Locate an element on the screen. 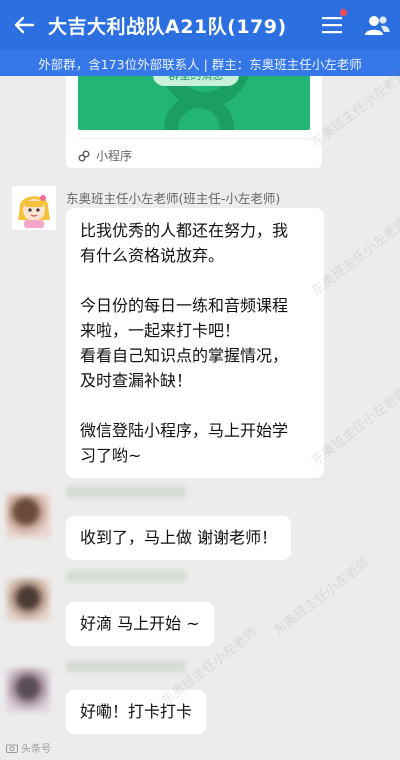 The height and width of the screenshot is (760, 400). footer-badge-text: 头条号 is located at coordinates (36, 749).